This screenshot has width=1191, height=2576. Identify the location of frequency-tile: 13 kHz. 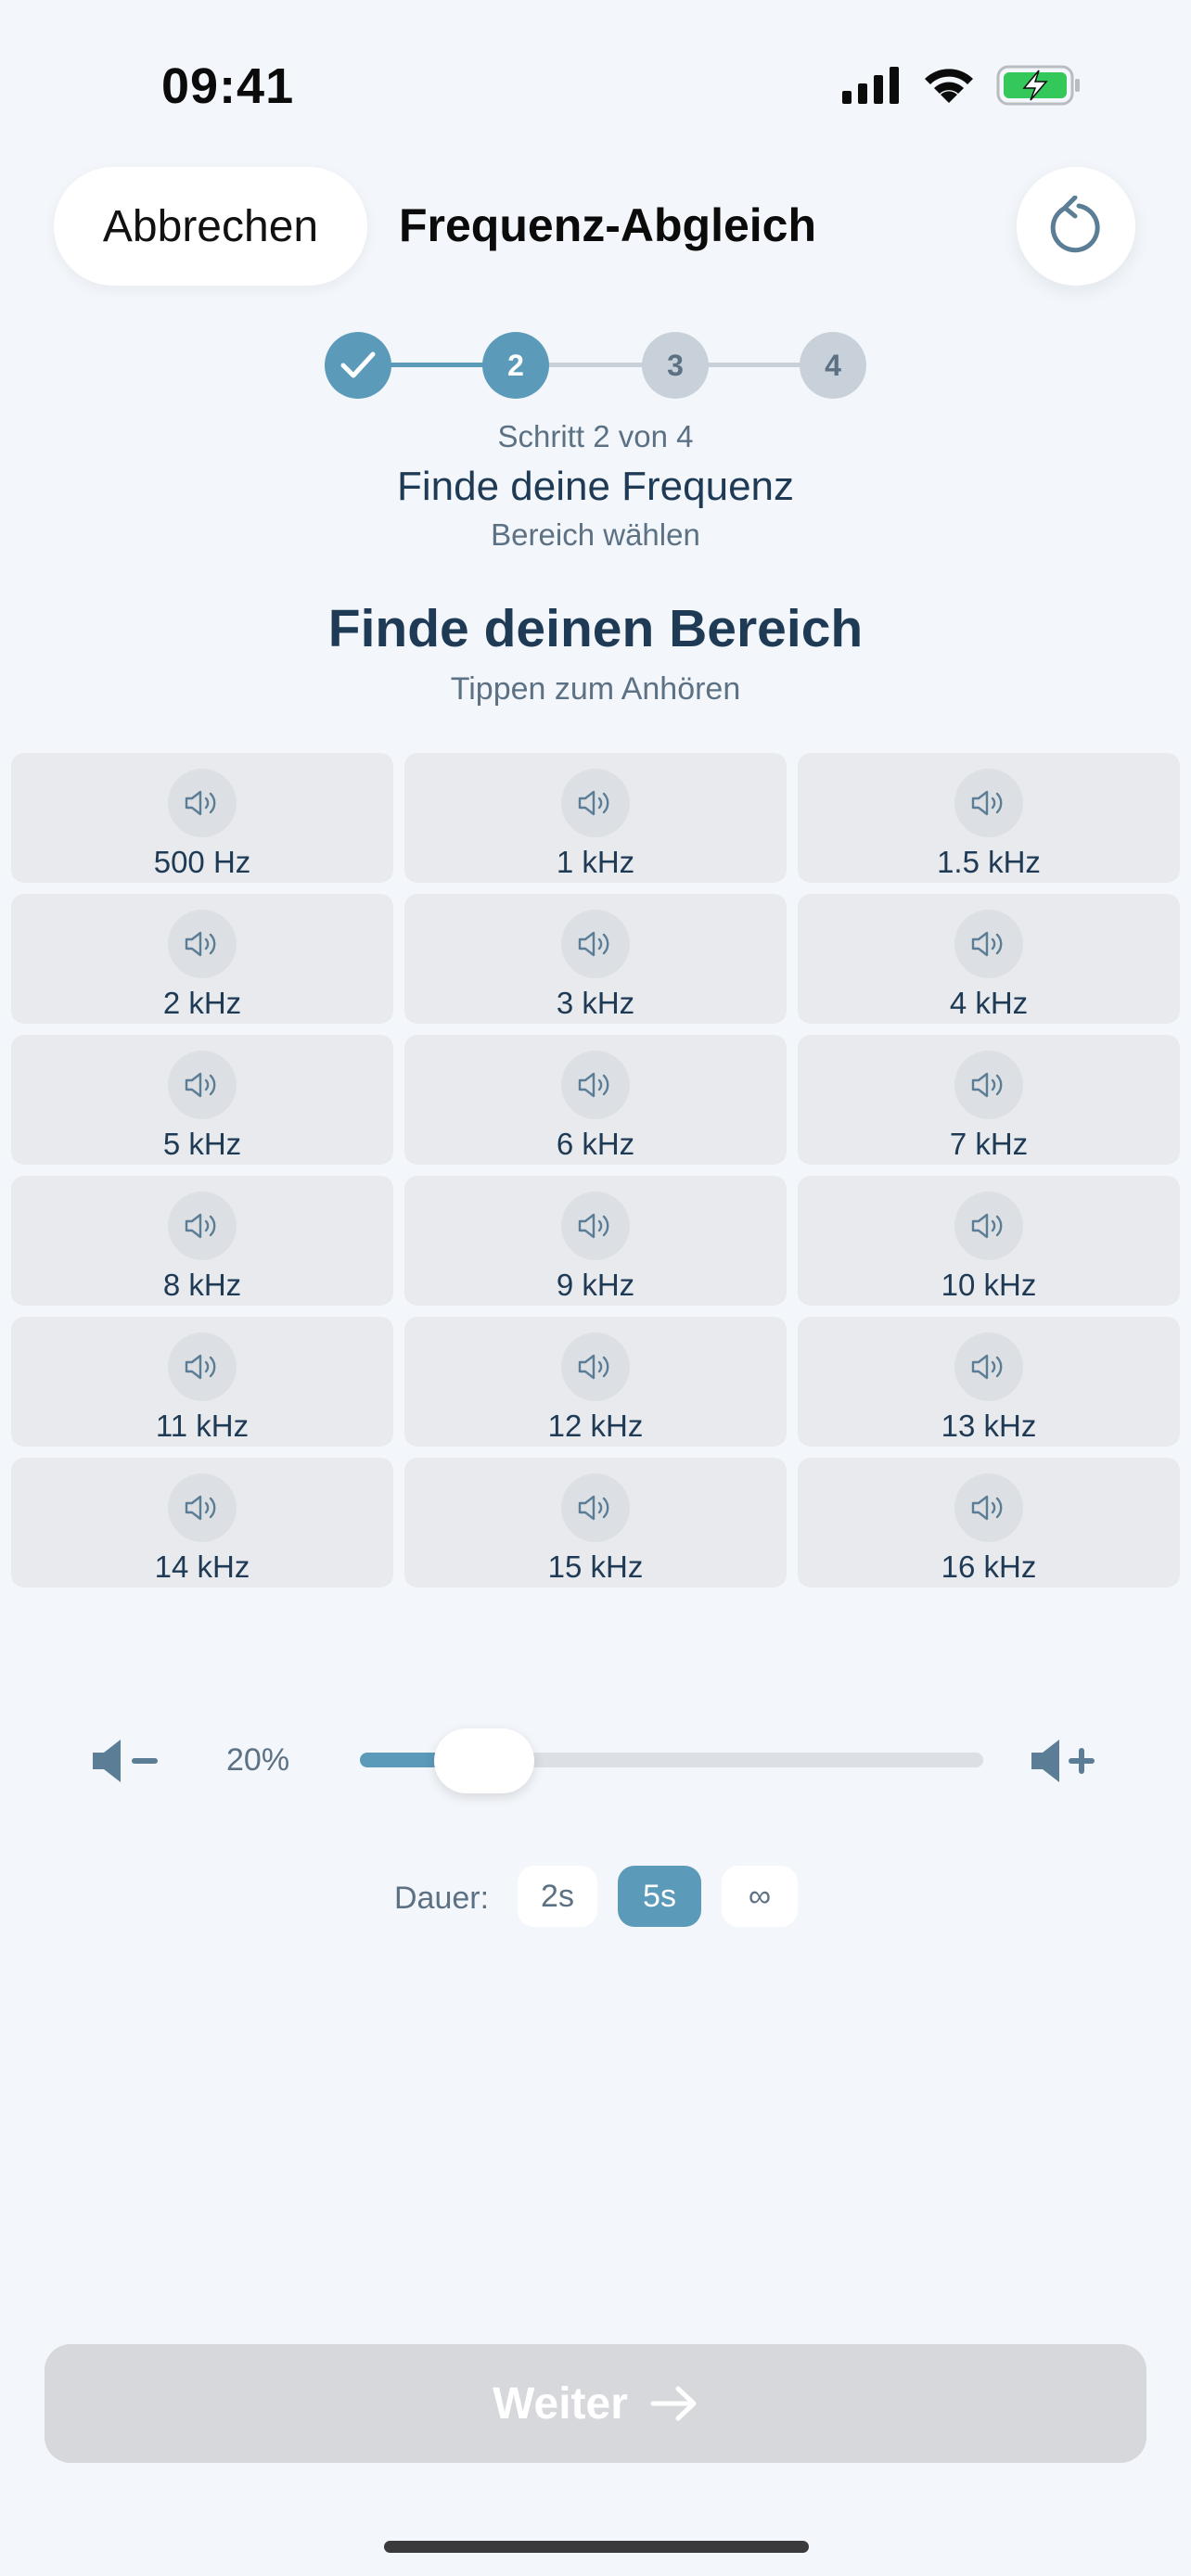
(989, 1382).